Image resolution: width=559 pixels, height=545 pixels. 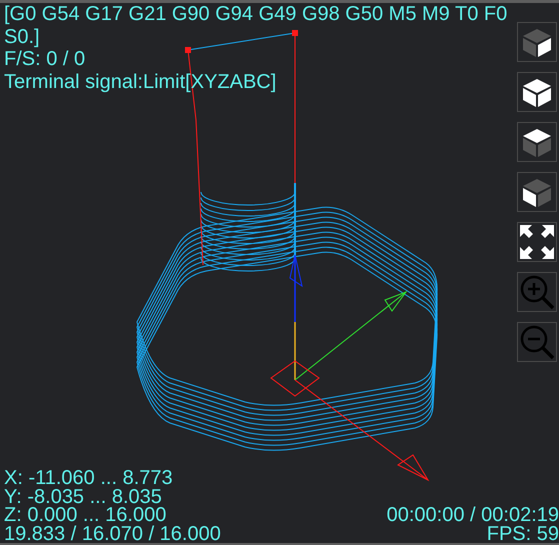 What do you see at coordinates (522, 533) in the screenshot?
I see `fps-text: FPS: 59` at bounding box center [522, 533].